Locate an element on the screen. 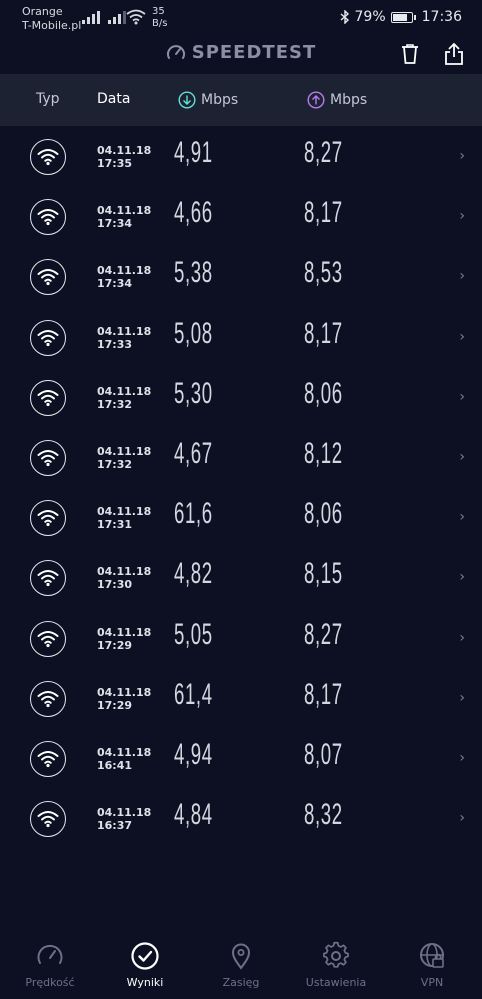 This screenshot has height=999, width=482. checkmark-circle-icon is located at coordinates (145, 956).